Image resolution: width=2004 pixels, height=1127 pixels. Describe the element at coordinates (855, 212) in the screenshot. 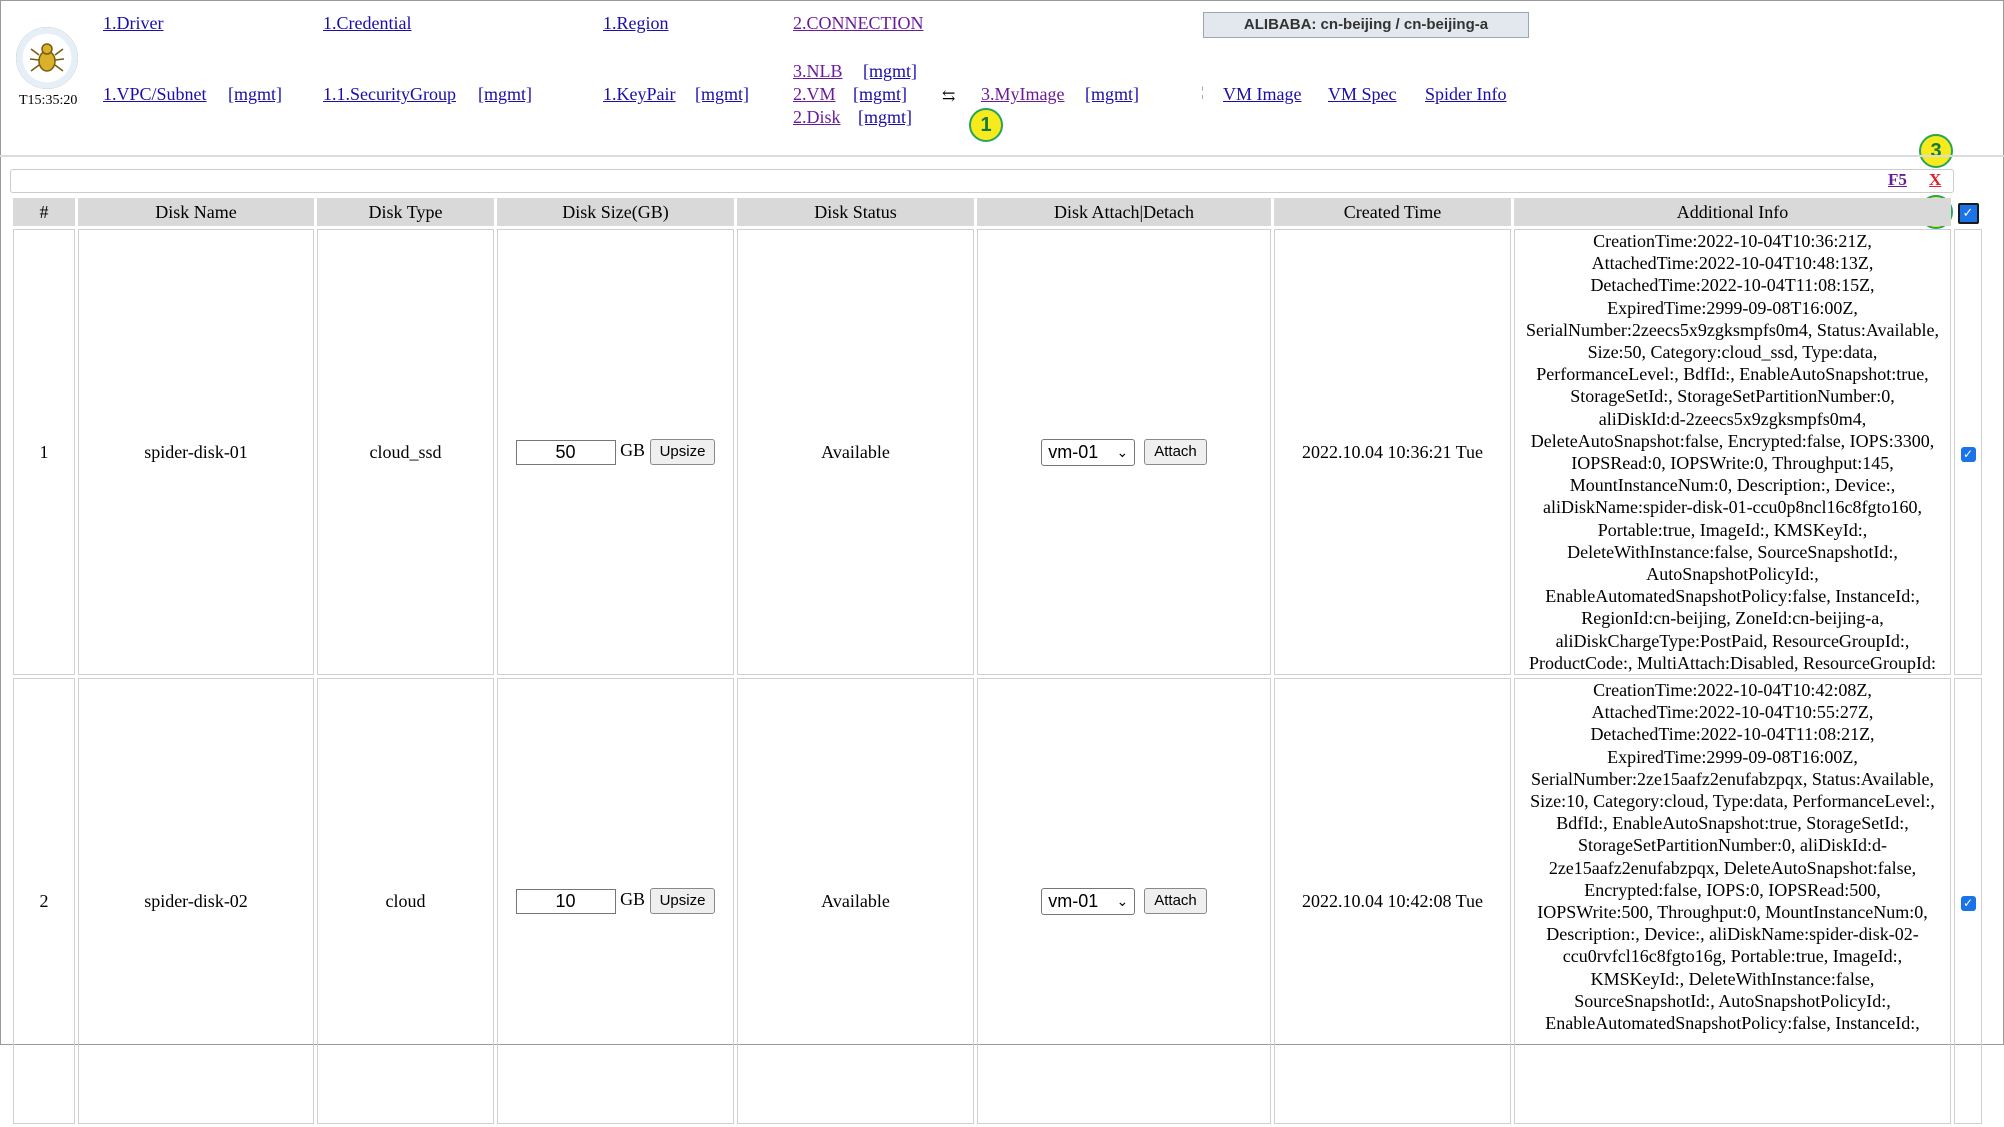

I see `col-header-disk-status: Disk Status` at that location.